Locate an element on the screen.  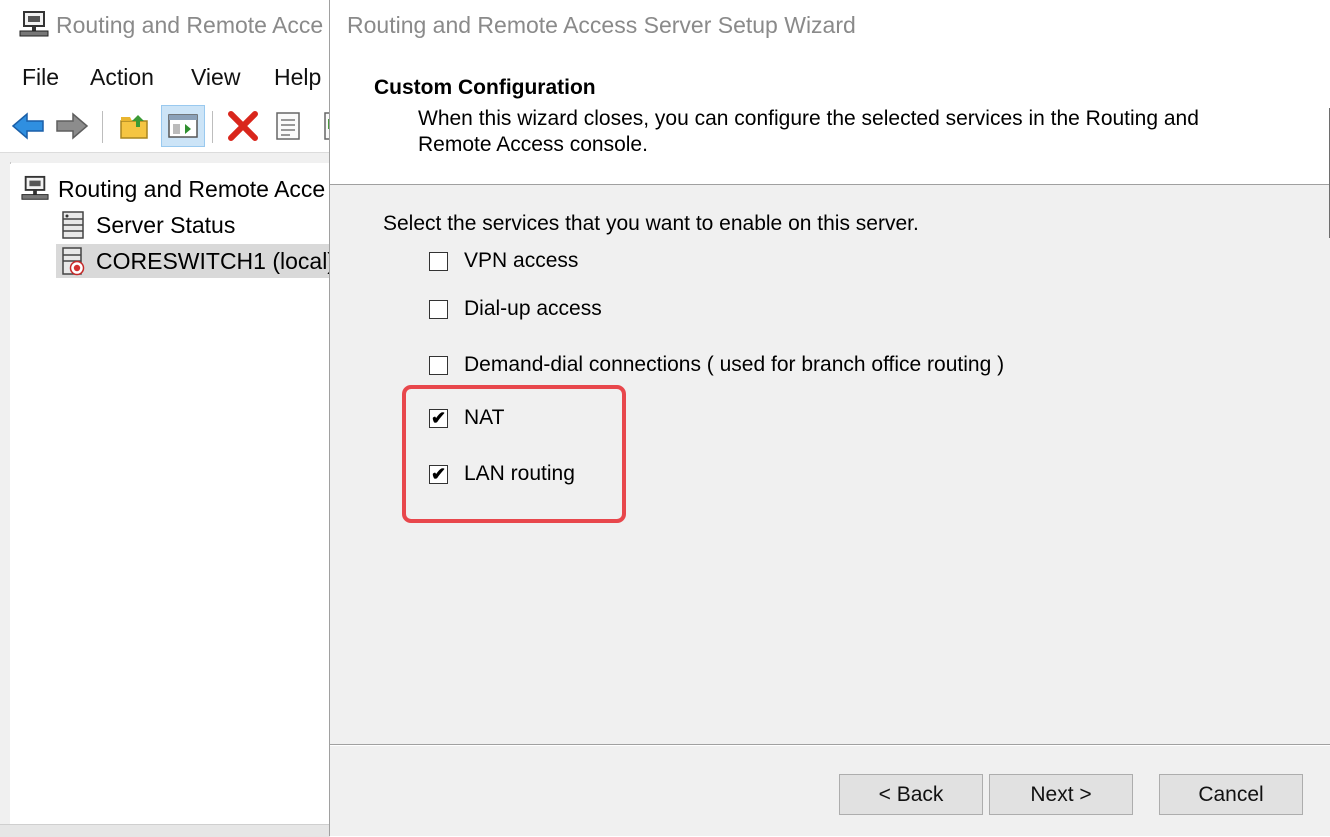
console-toolbar is located at coordinates (171, 127).